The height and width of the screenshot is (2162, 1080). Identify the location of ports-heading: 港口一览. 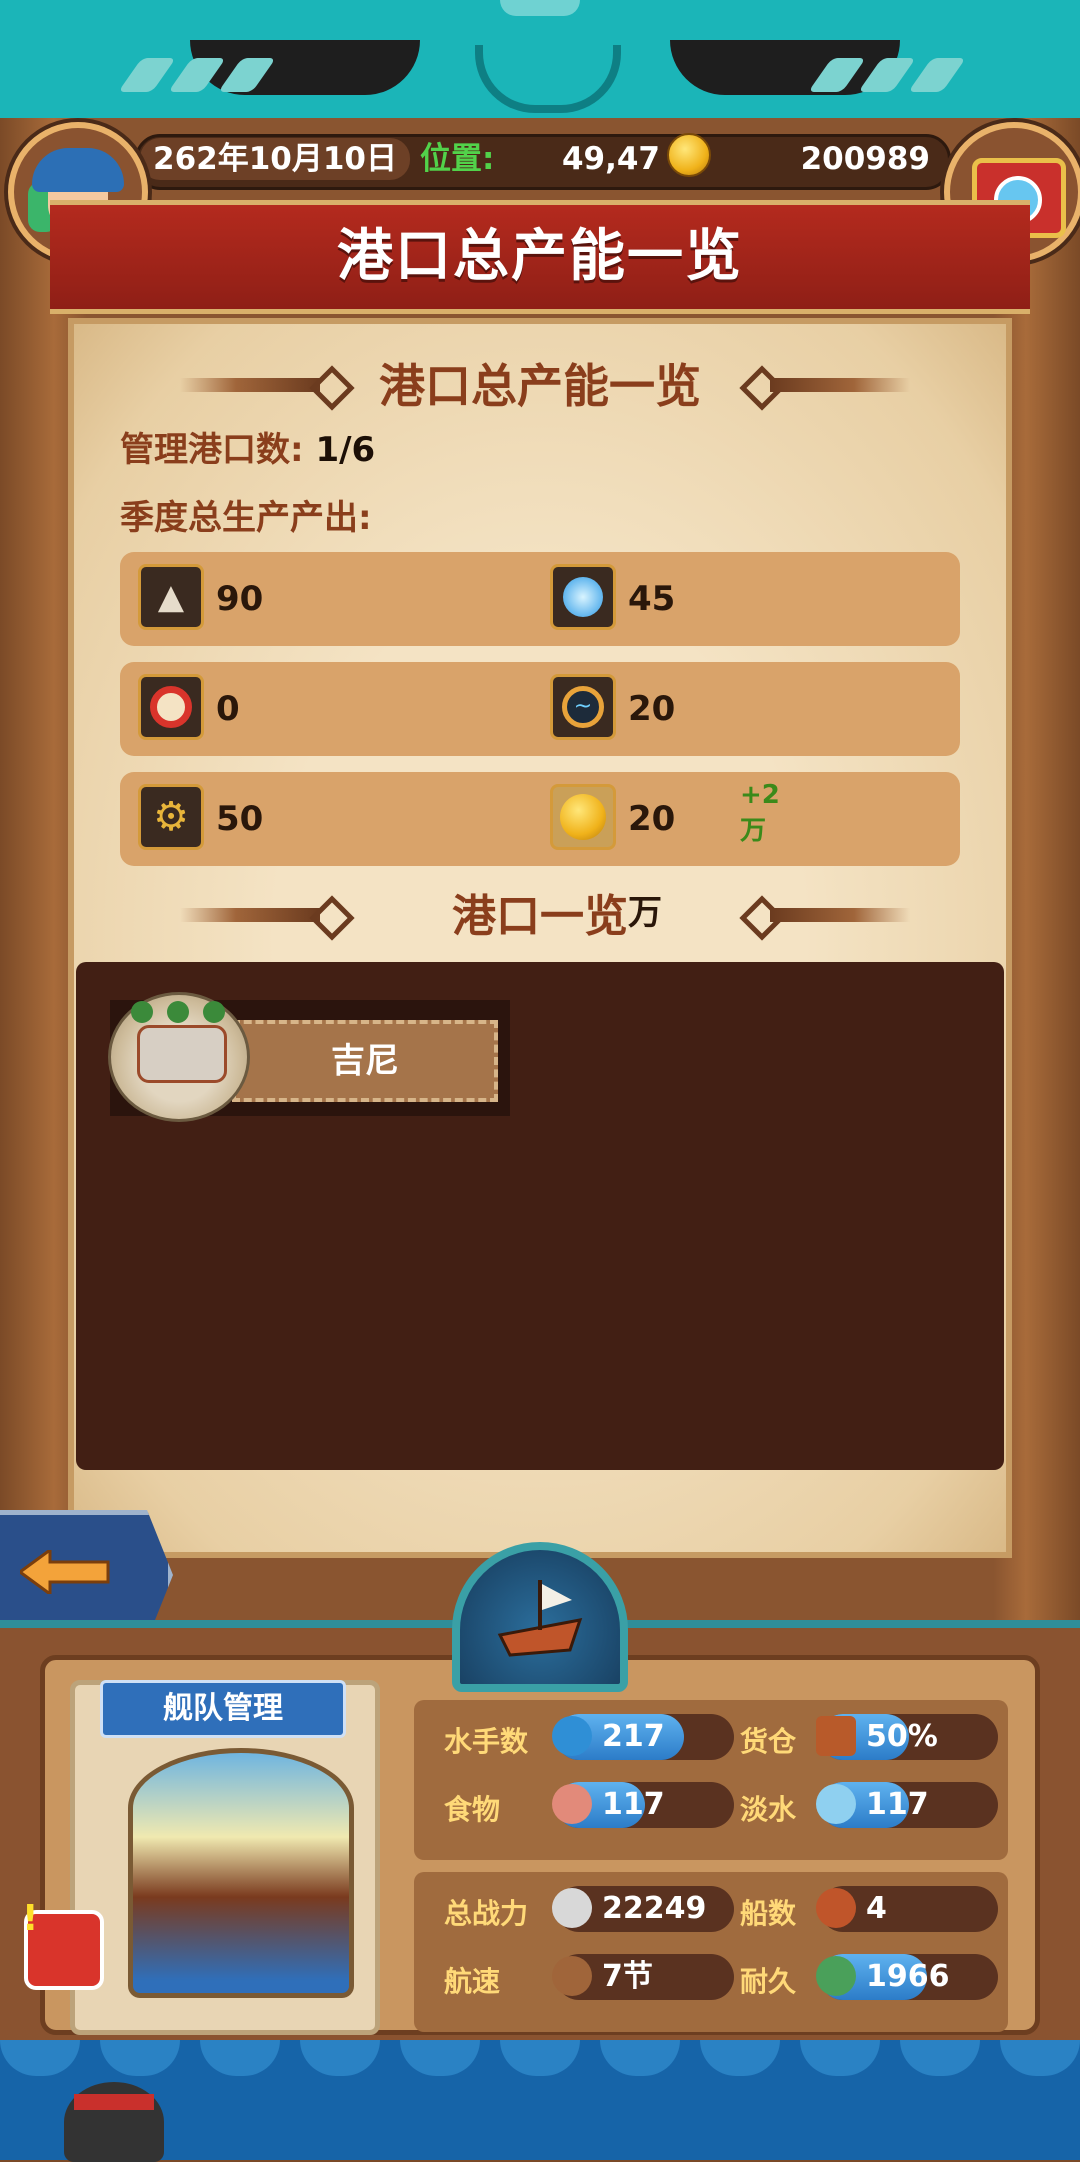
(540, 916).